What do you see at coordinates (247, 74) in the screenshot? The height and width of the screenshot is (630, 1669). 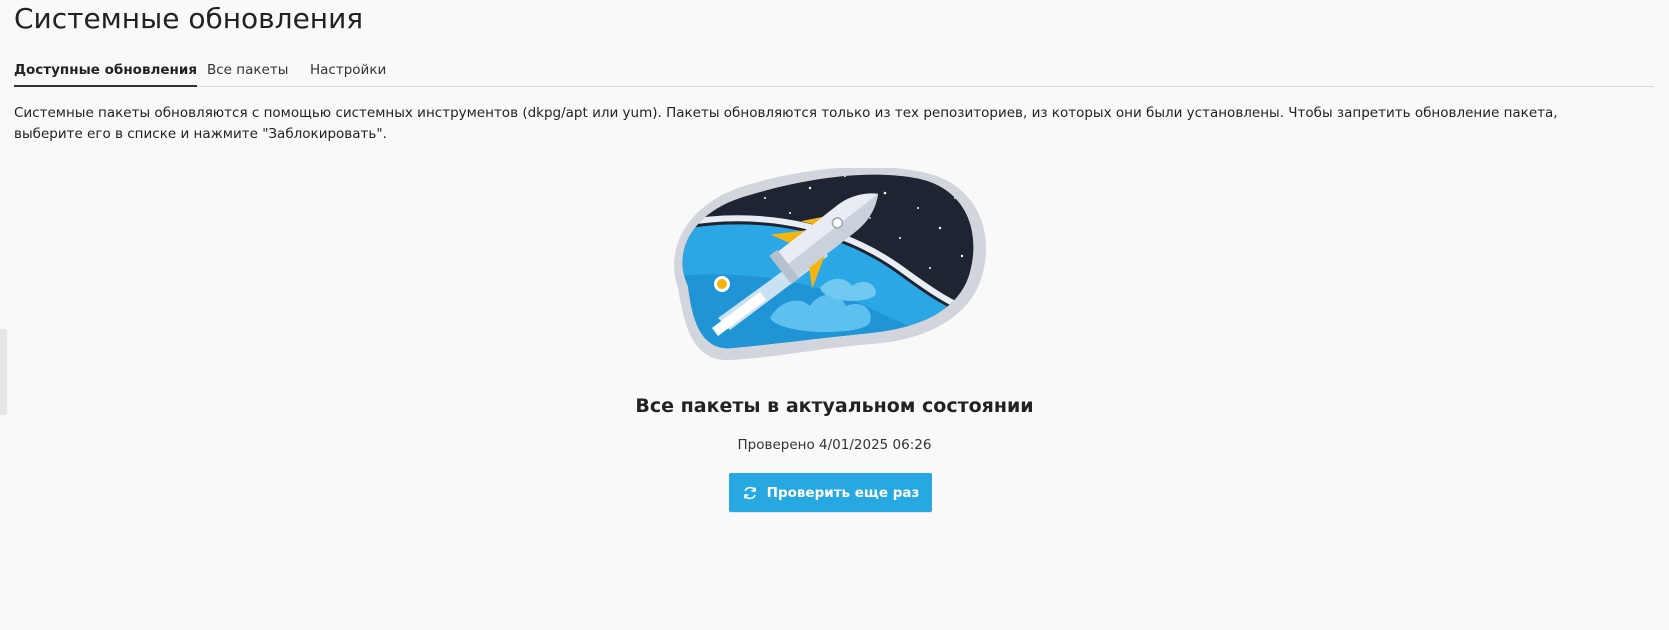 I see `tab-all-packages: Все пакеты` at bounding box center [247, 74].